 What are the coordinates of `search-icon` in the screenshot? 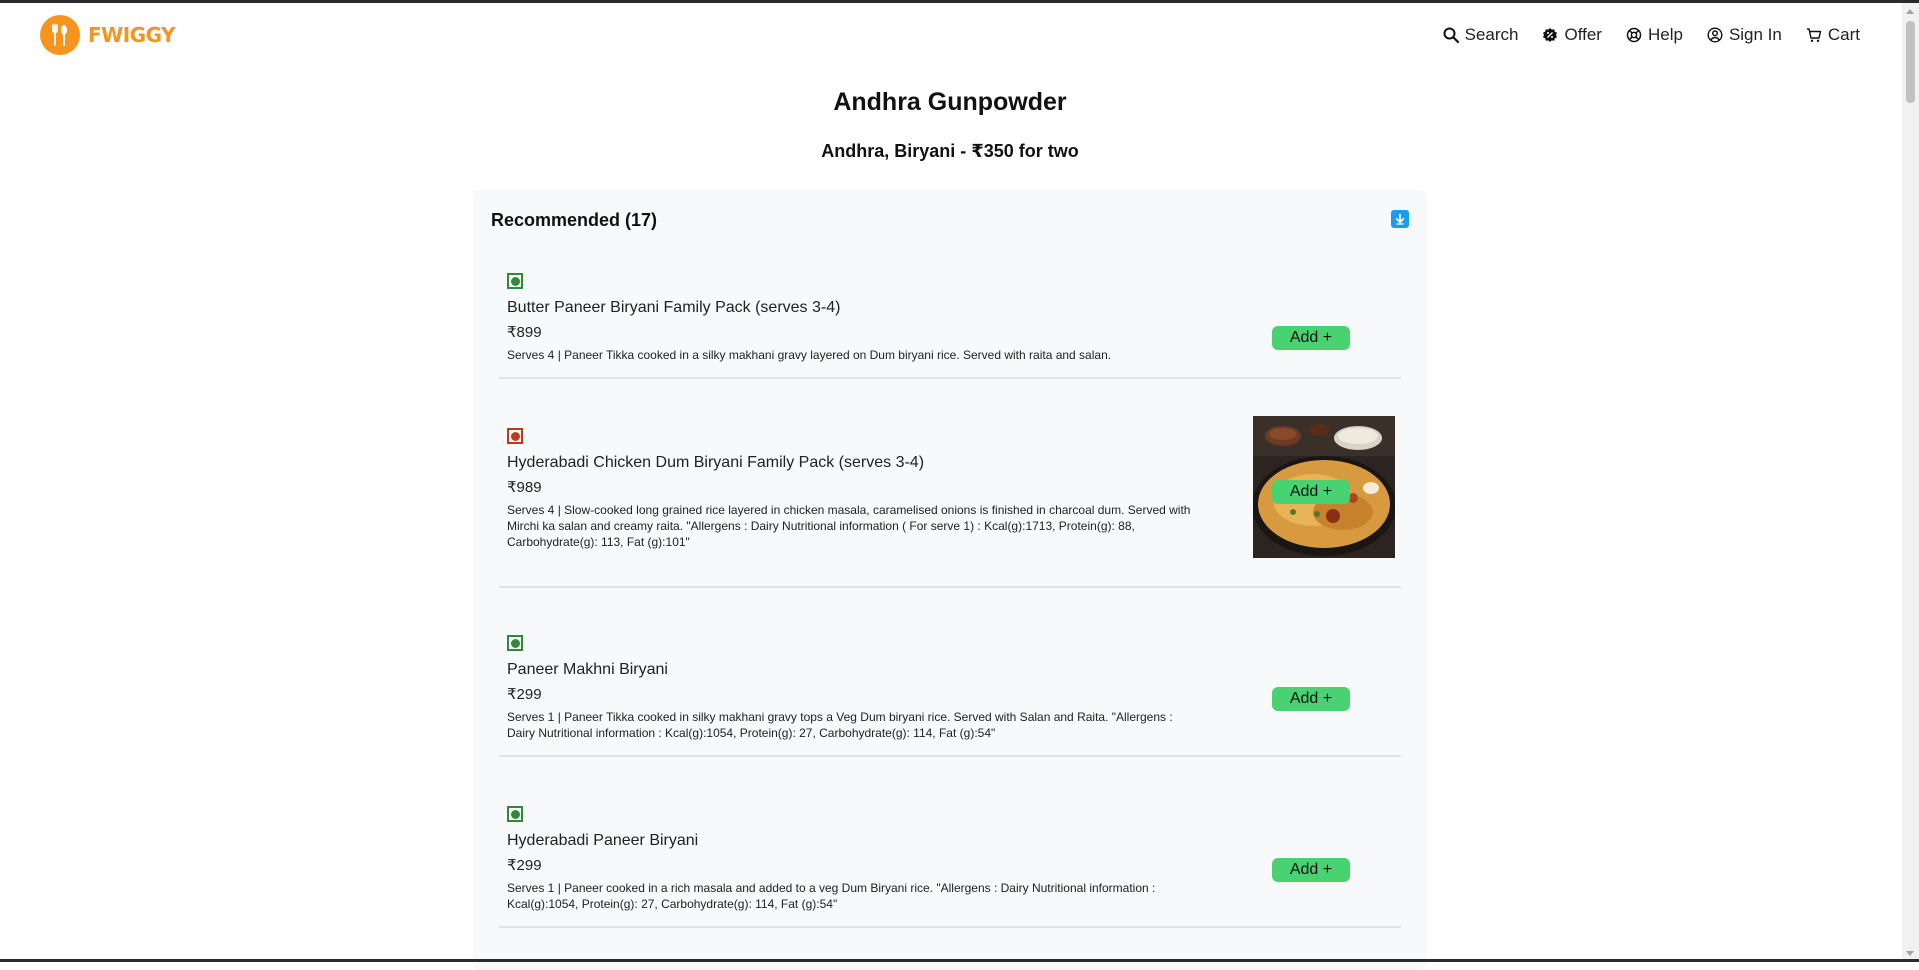 It's located at (1451, 35).